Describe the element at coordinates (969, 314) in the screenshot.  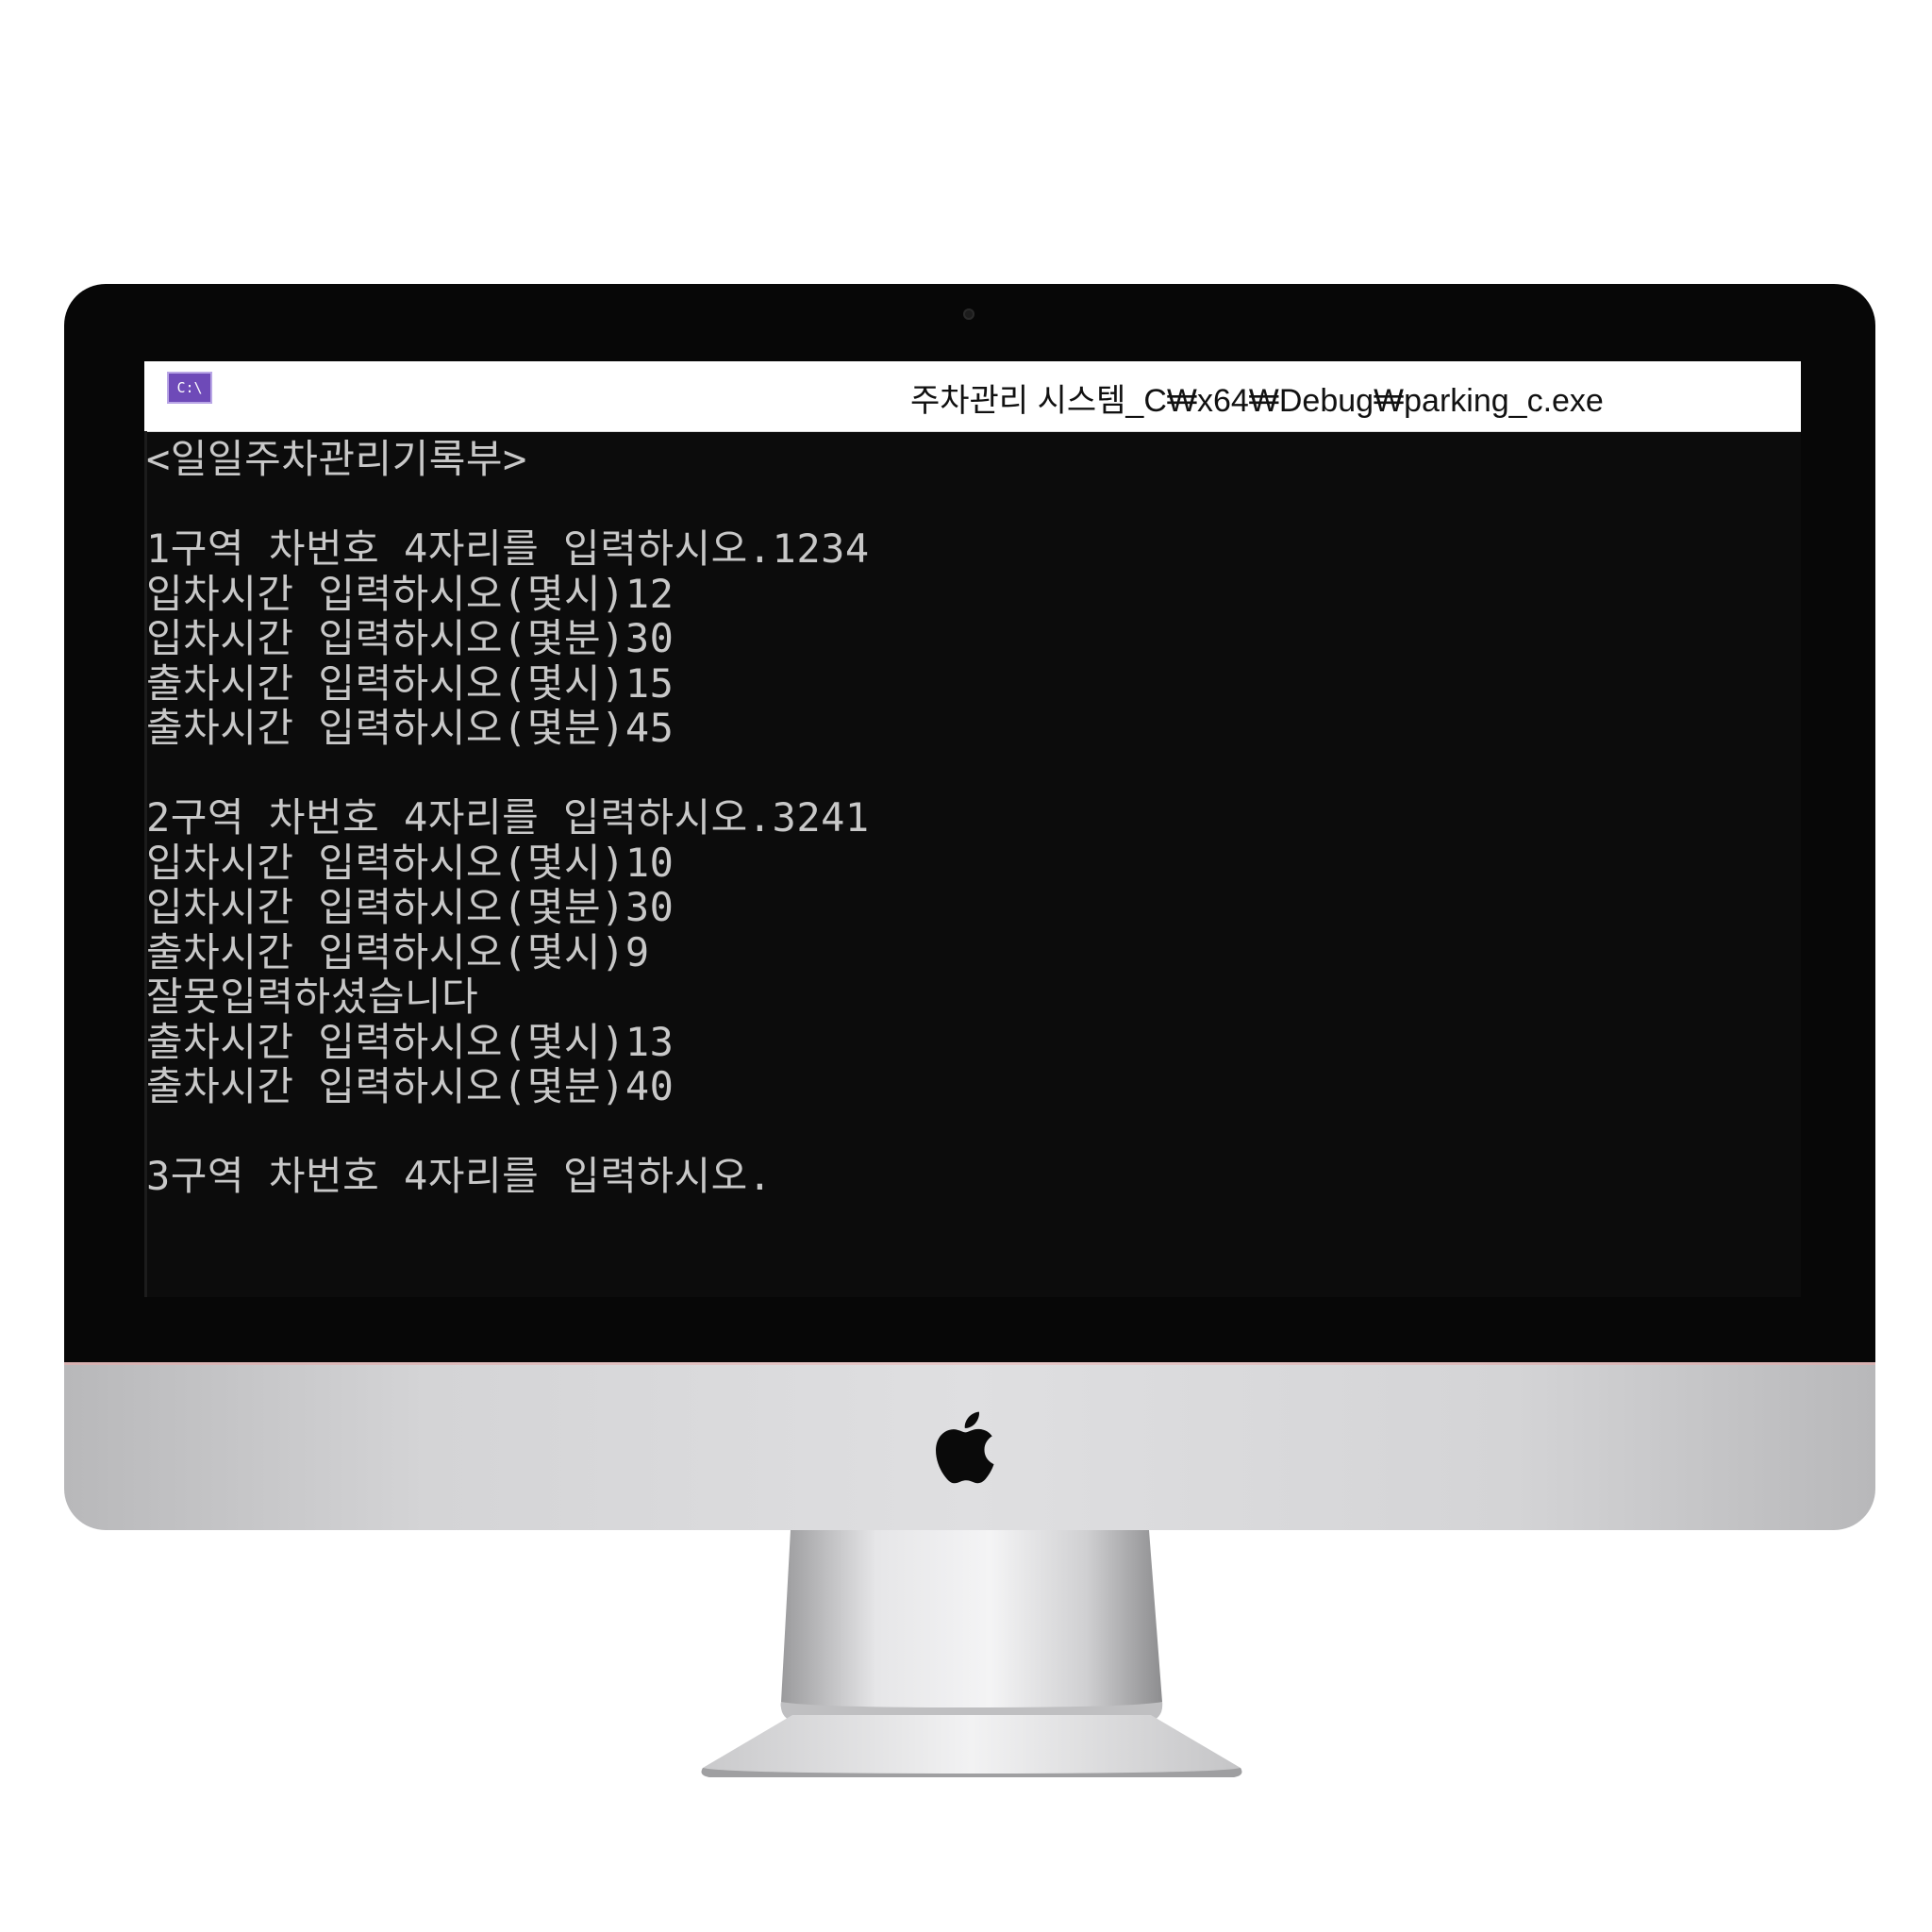
I see `camera-icon` at that location.